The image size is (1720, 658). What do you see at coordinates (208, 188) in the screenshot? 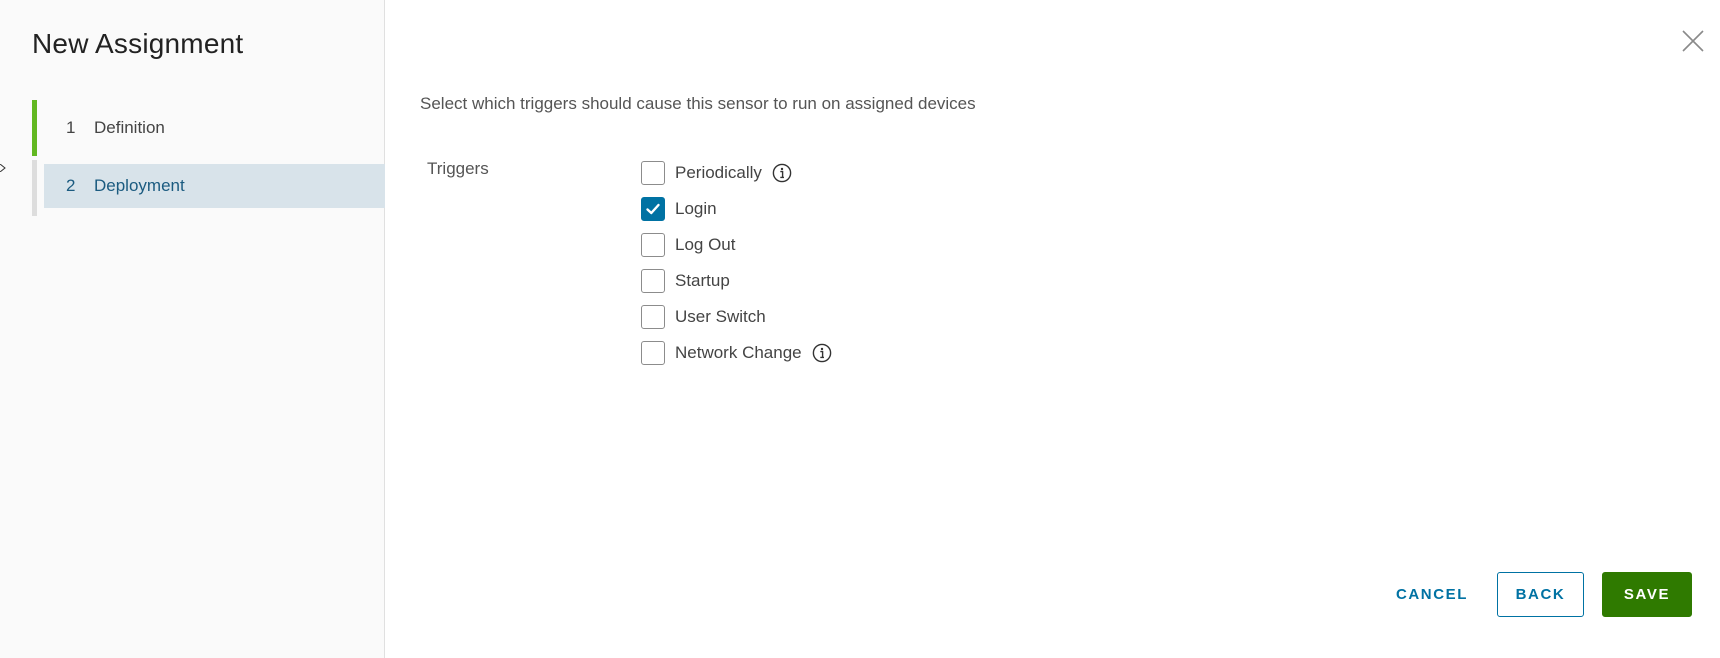
I see `step-deployment: 2 Deployment` at bounding box center [208, 188].